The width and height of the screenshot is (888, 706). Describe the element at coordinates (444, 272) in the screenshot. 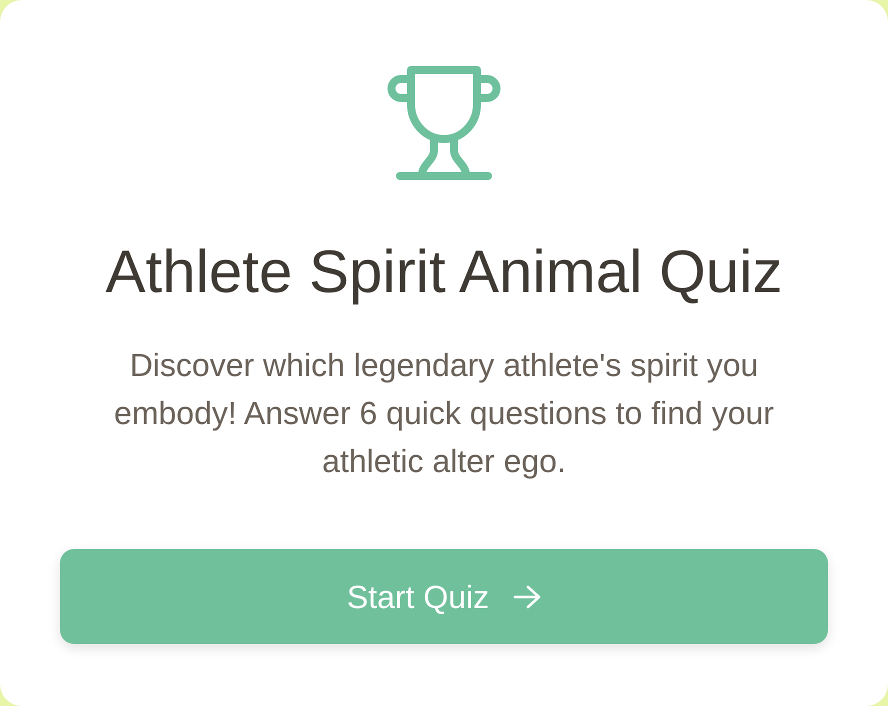

I see `quiz-title: Athlete Spirit Animal Quiz` at that location.